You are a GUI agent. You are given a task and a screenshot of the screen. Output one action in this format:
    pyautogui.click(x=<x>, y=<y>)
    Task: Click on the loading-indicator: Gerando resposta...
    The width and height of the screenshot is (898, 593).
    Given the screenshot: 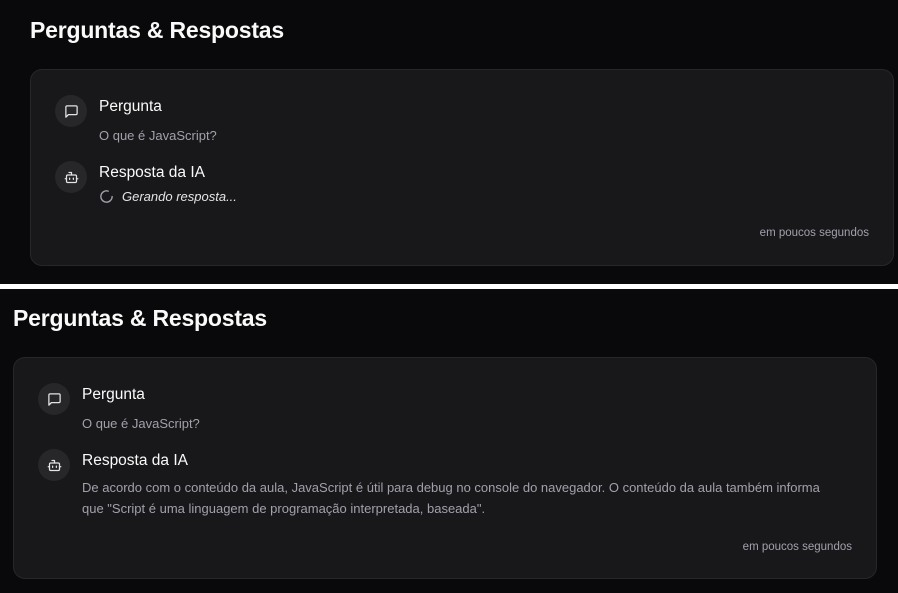 What is the action you would take?
    pyautogui.click(x=168, y=196)
    